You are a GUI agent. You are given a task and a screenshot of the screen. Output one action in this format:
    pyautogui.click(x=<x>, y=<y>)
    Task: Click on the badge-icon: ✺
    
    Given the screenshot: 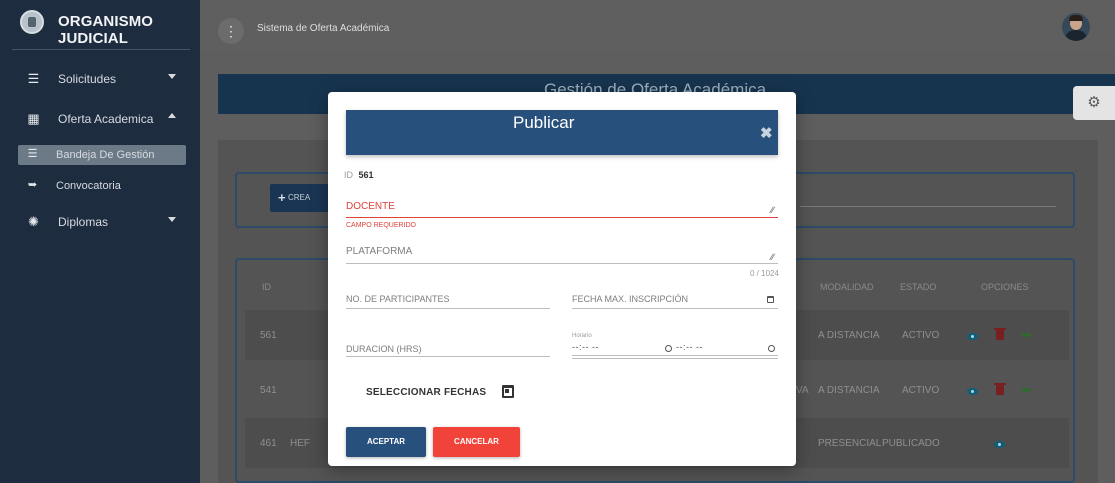 What is the action you would take?
    pyautogui.click(x=33, y=221)
    